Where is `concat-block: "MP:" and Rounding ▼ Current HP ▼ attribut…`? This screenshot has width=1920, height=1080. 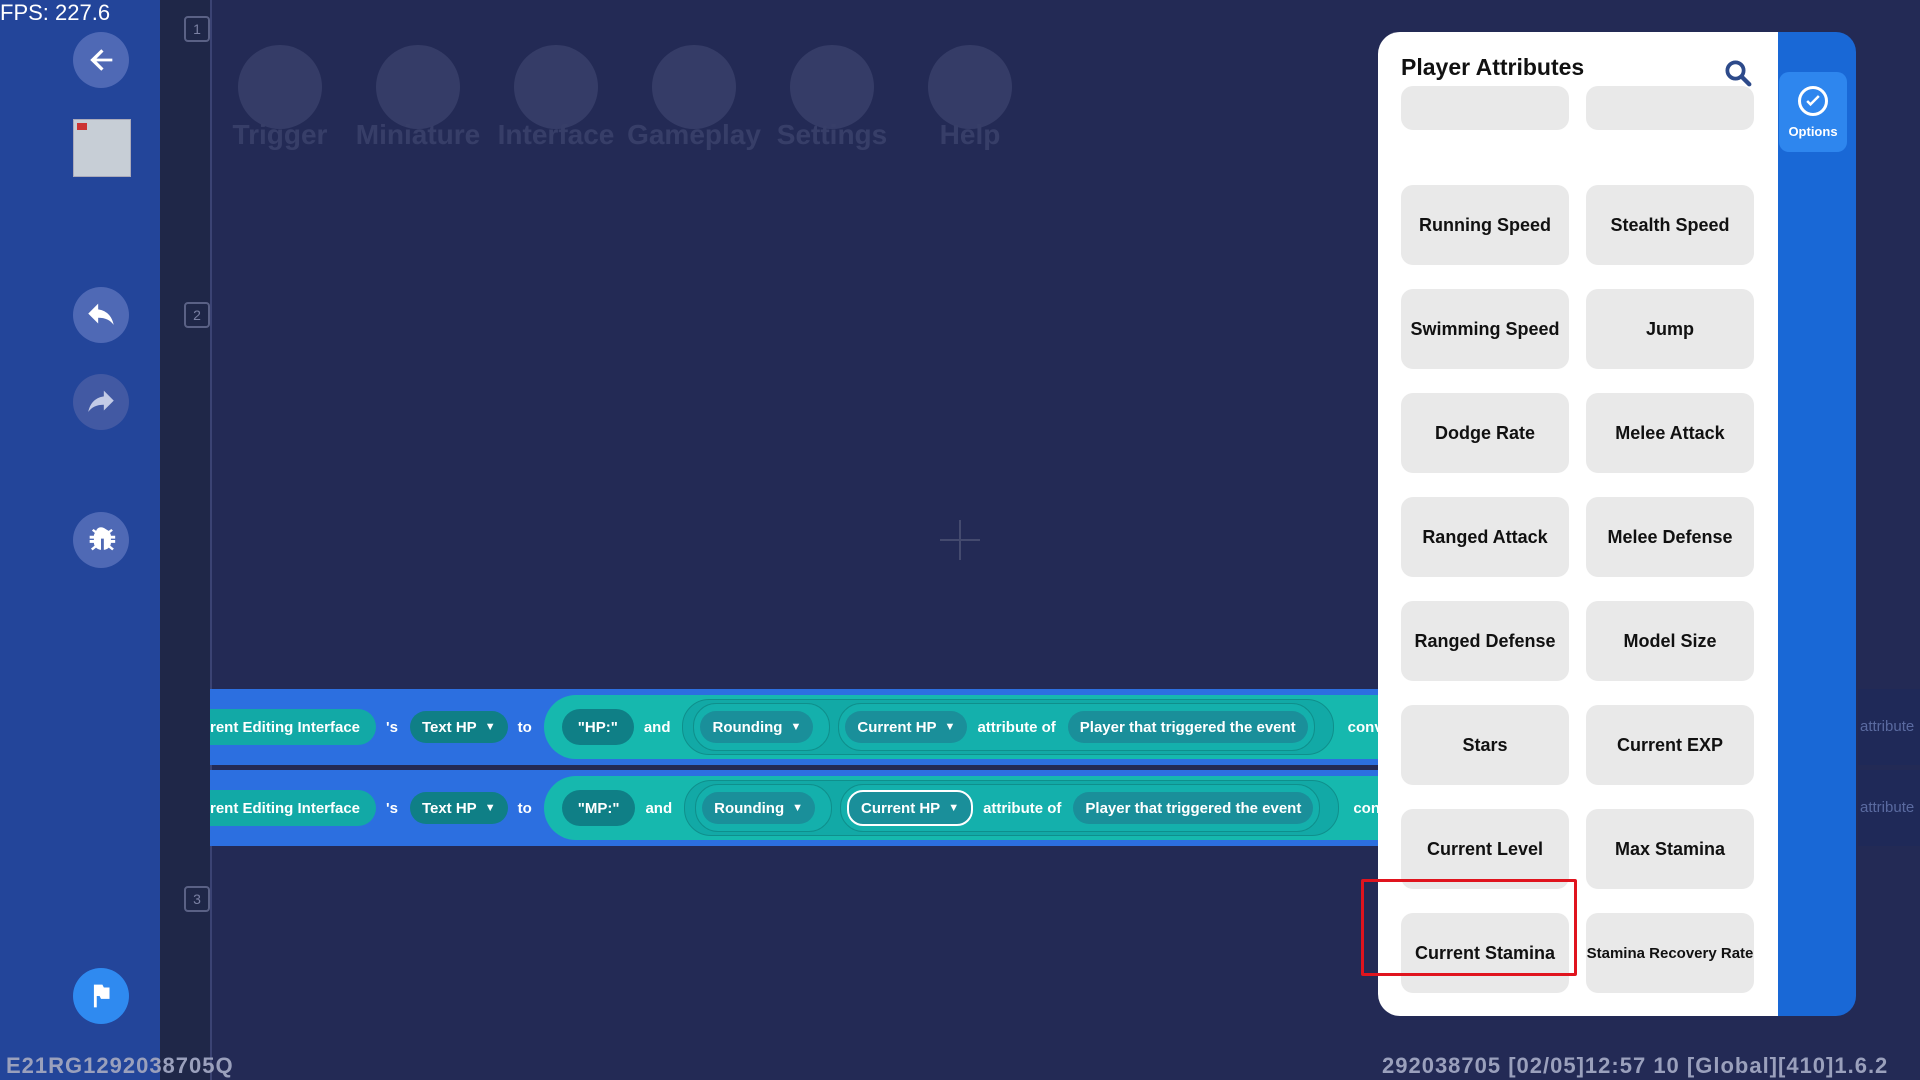 concat-block: "MP:" and Rounding ▼ Current HP ▼ attribut… is located at coordinates (961, 808).